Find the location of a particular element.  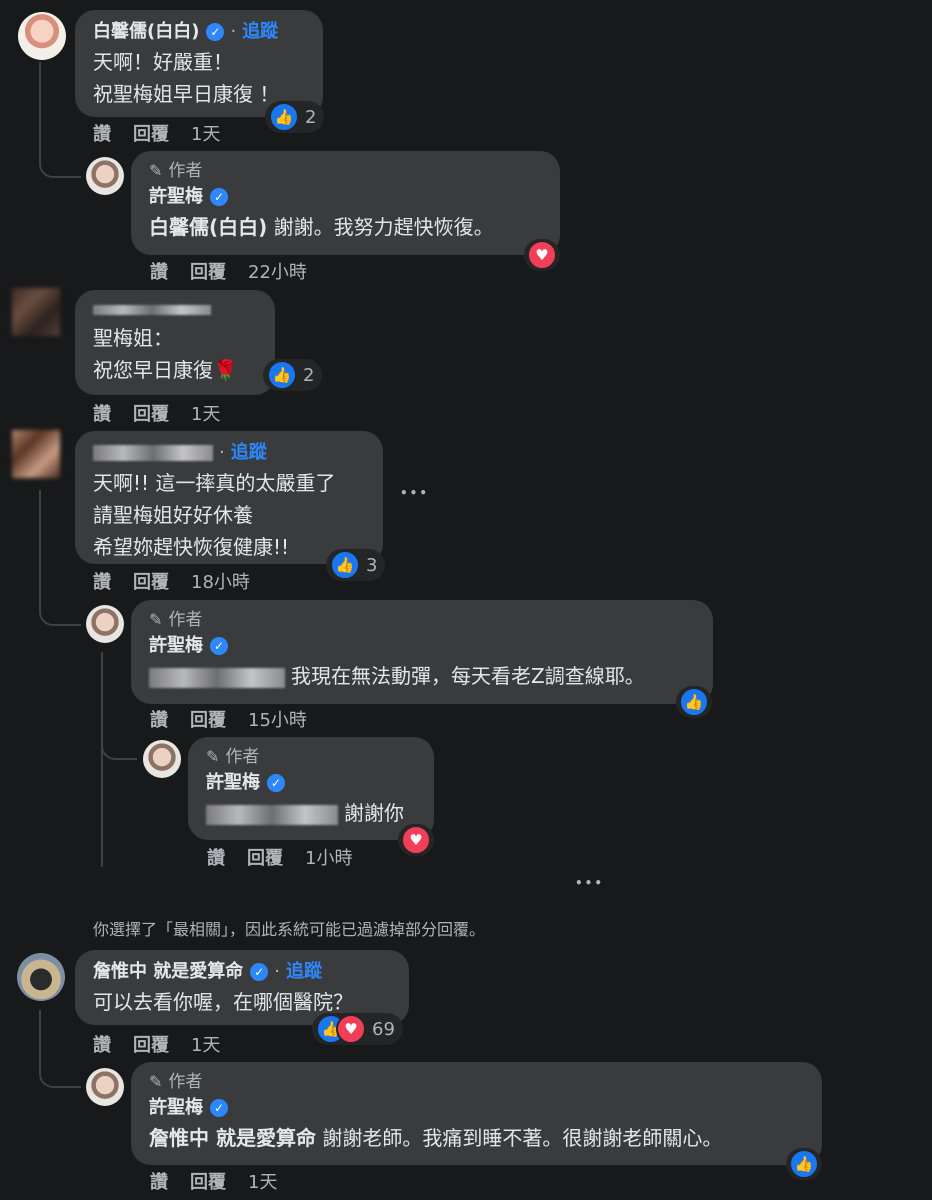

reaction-count: 3 is located at coordinates (372, 565).